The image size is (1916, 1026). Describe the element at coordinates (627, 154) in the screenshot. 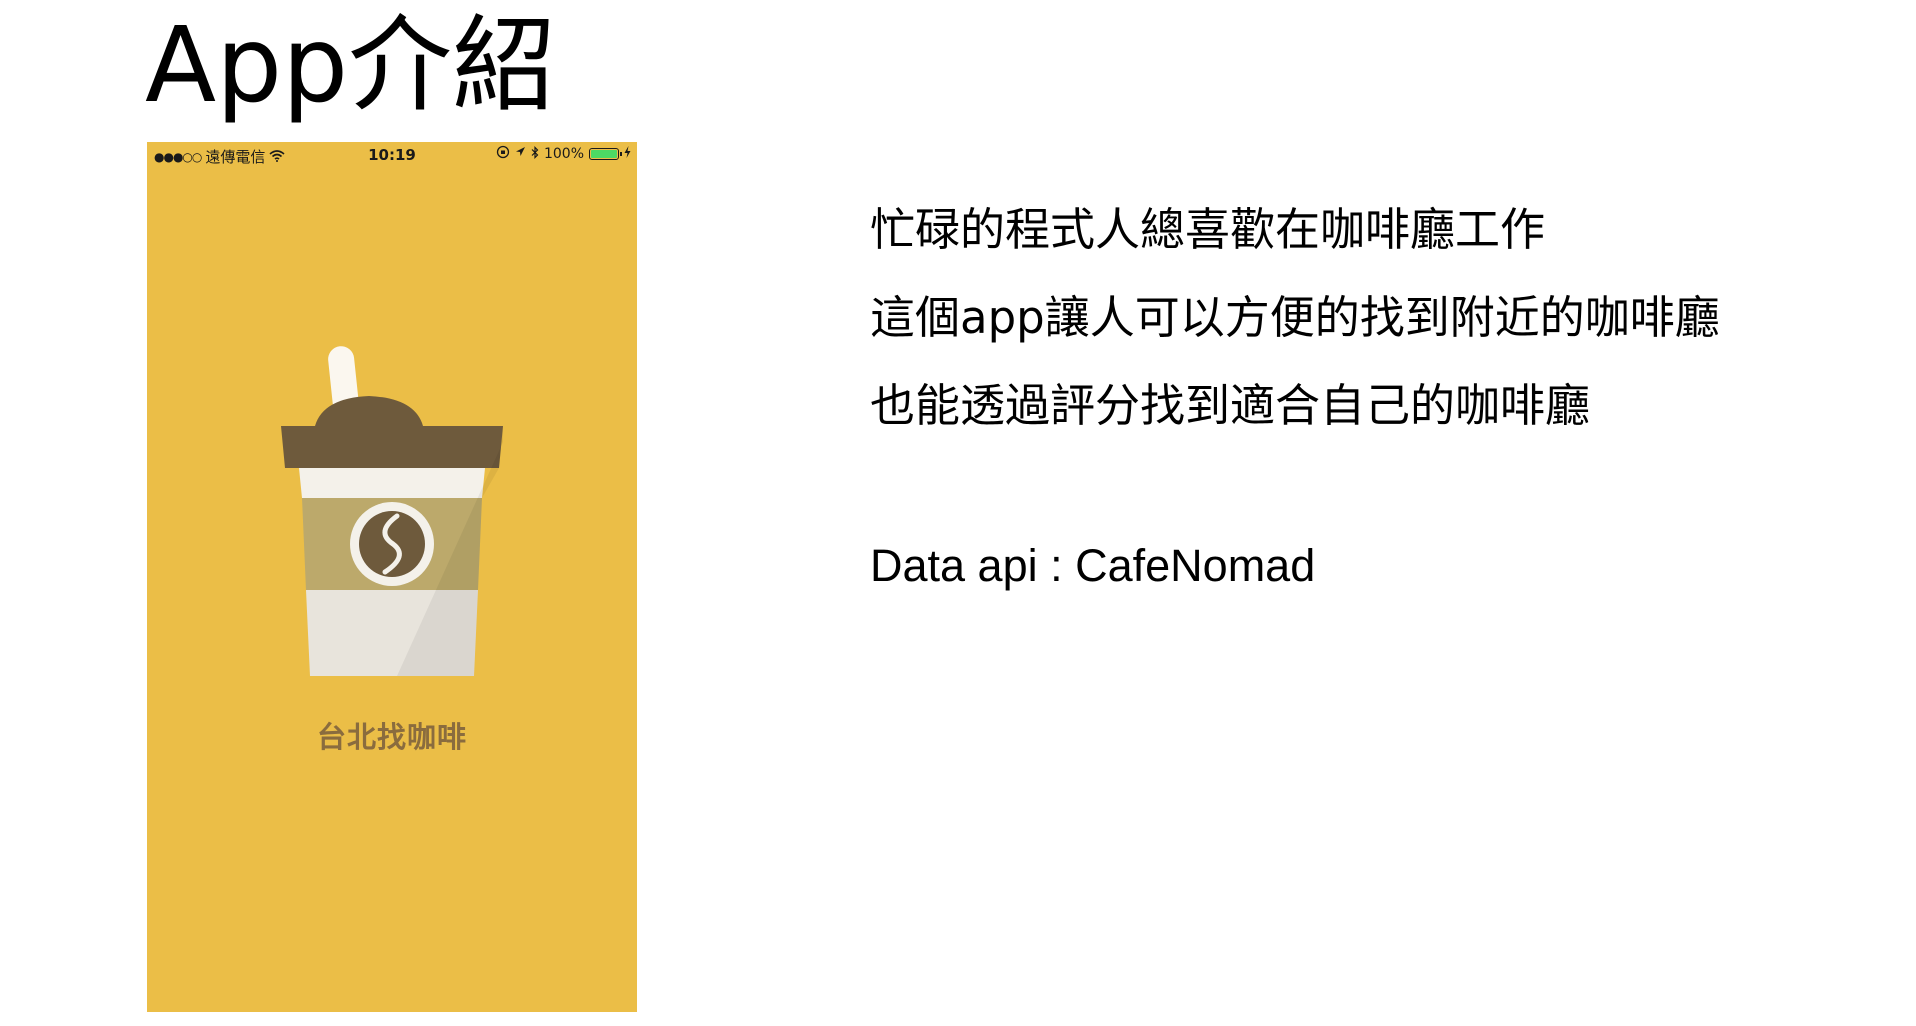

I see `charging-icon` at that location.